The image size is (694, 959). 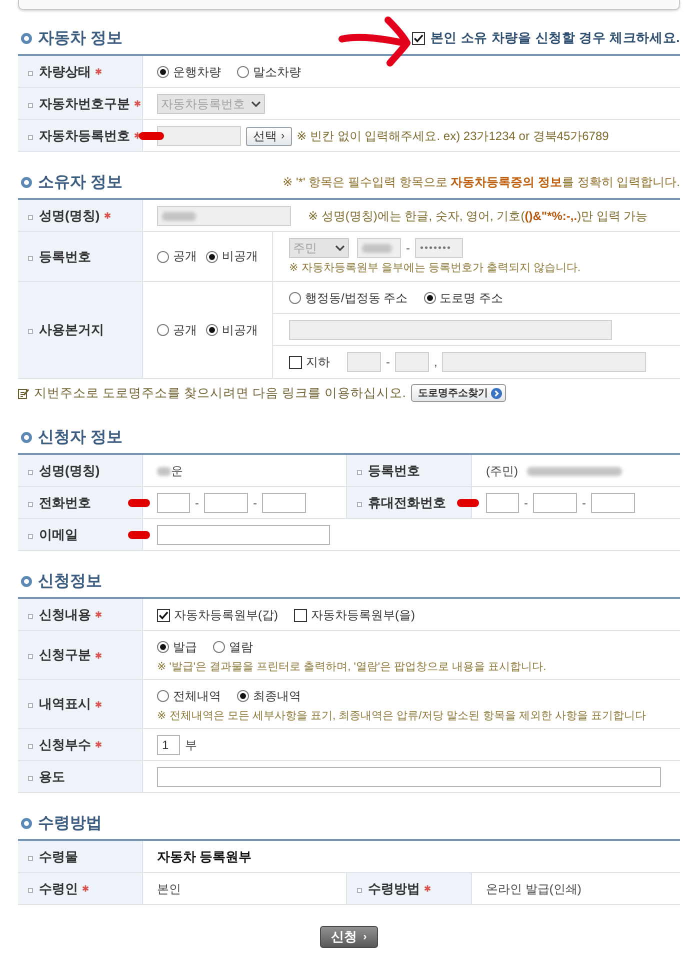 What do you see at coordinates (84, 135) in the screenshot?
I see `field-label: 자동차등록번호` at bounding box center [84, 135].